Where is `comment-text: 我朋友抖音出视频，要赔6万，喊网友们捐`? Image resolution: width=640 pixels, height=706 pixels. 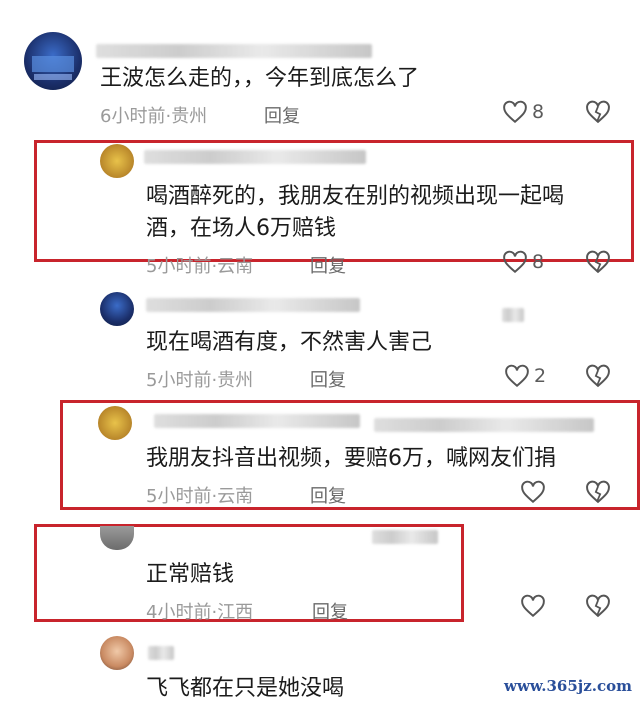
comment-text: 我朋友抖音出视频，要赔6万，喊网友们捐 is located at coordinates (351, 458).